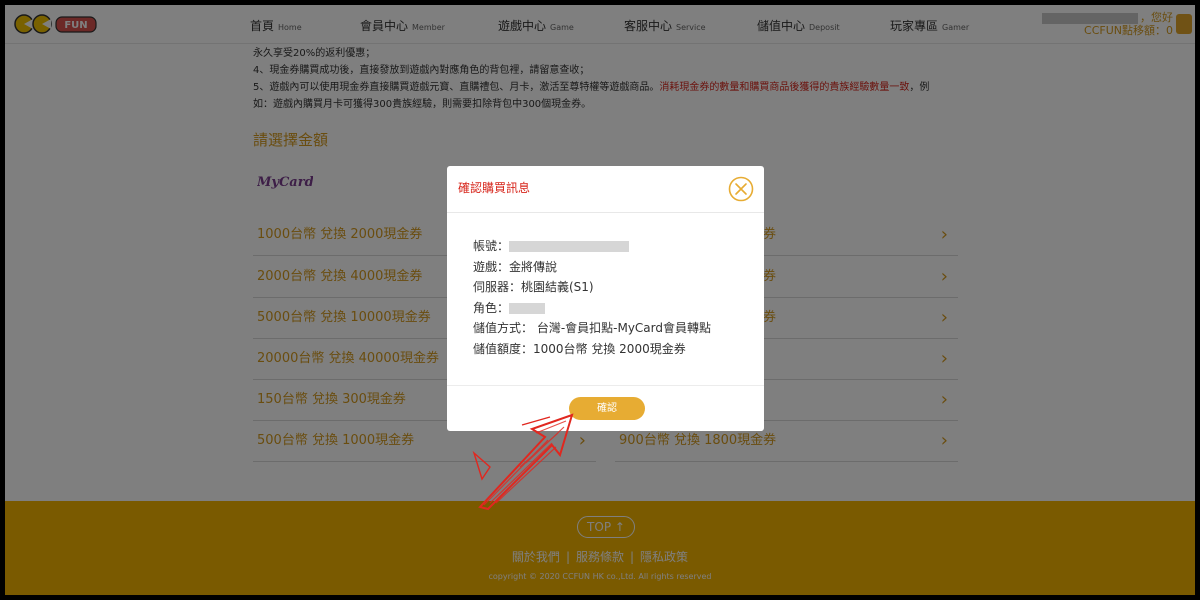  I want to click on role-label: 角色：, so click(491, 307).